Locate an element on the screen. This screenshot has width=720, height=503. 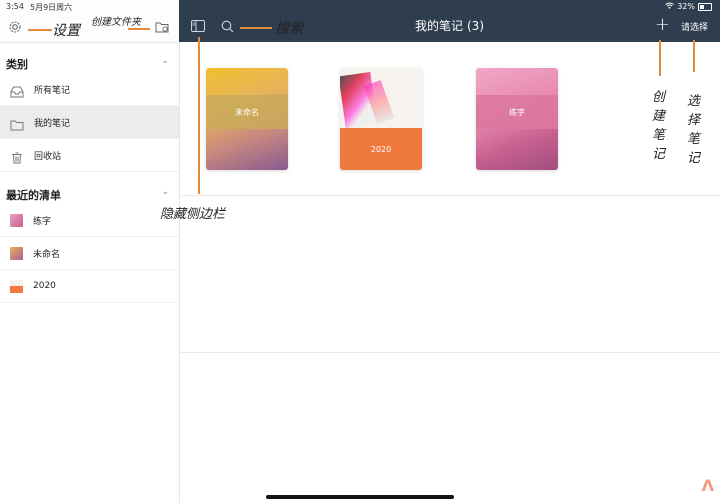
app-logo-icon: Λ is located at coordinates (707, 485).